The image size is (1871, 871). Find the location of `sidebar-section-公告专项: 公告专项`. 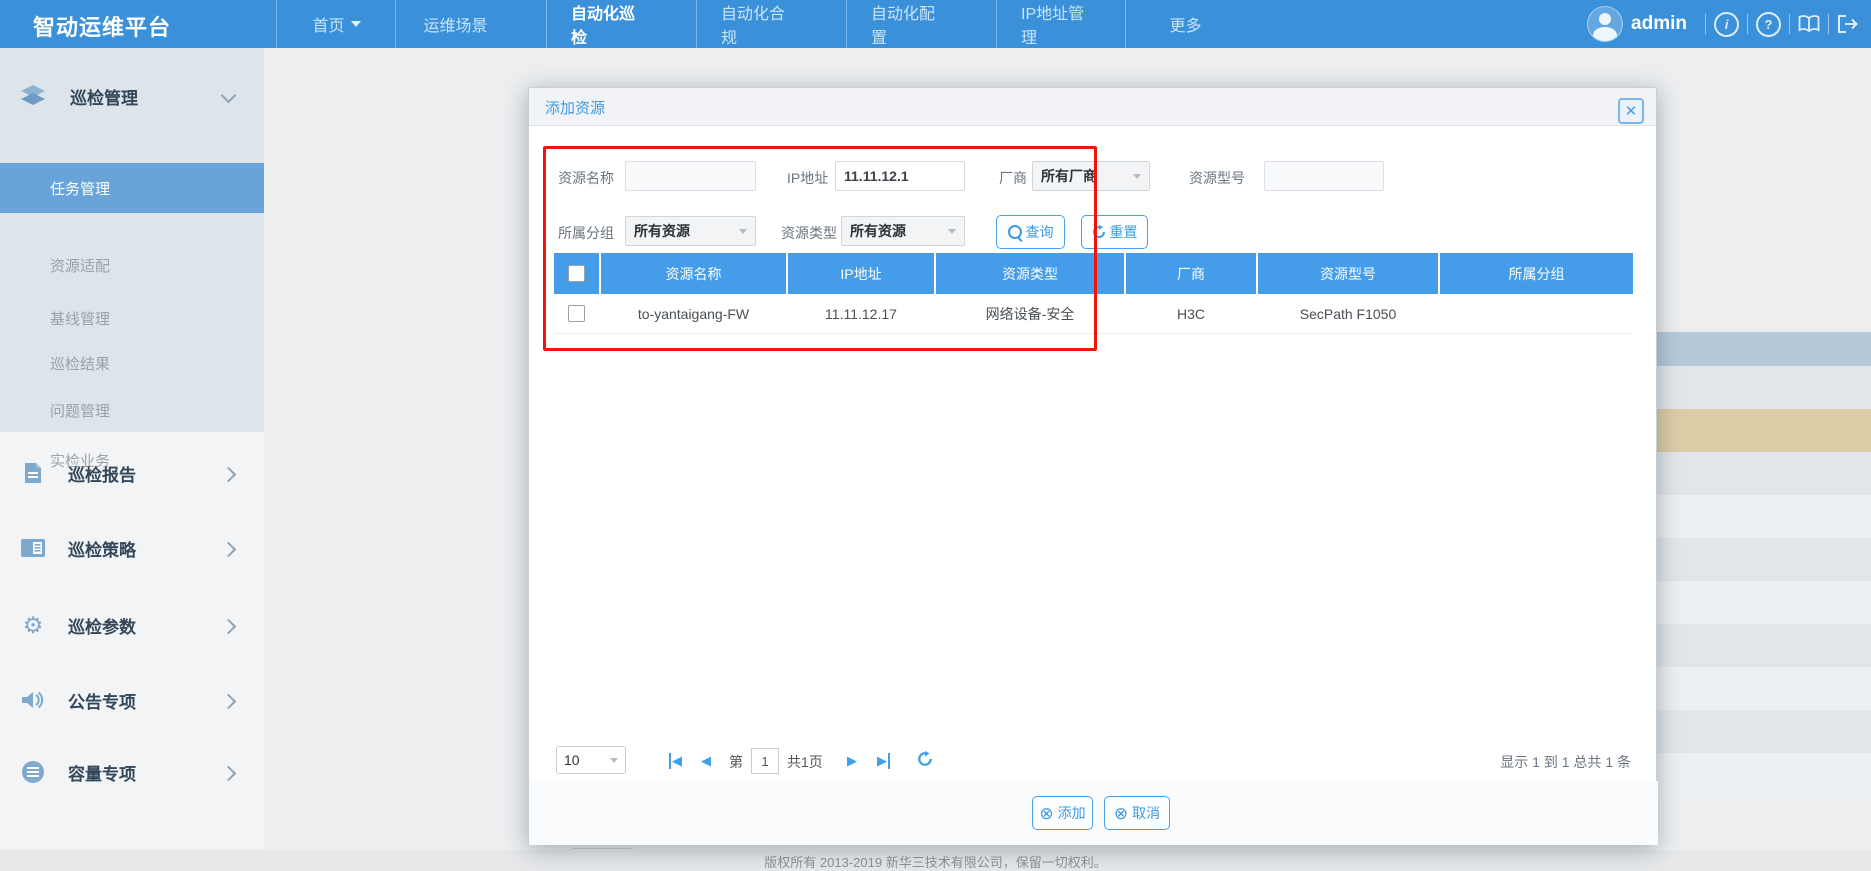

sidebar-section-公告专项: 公告专项 is located at coordinates (132, 700).